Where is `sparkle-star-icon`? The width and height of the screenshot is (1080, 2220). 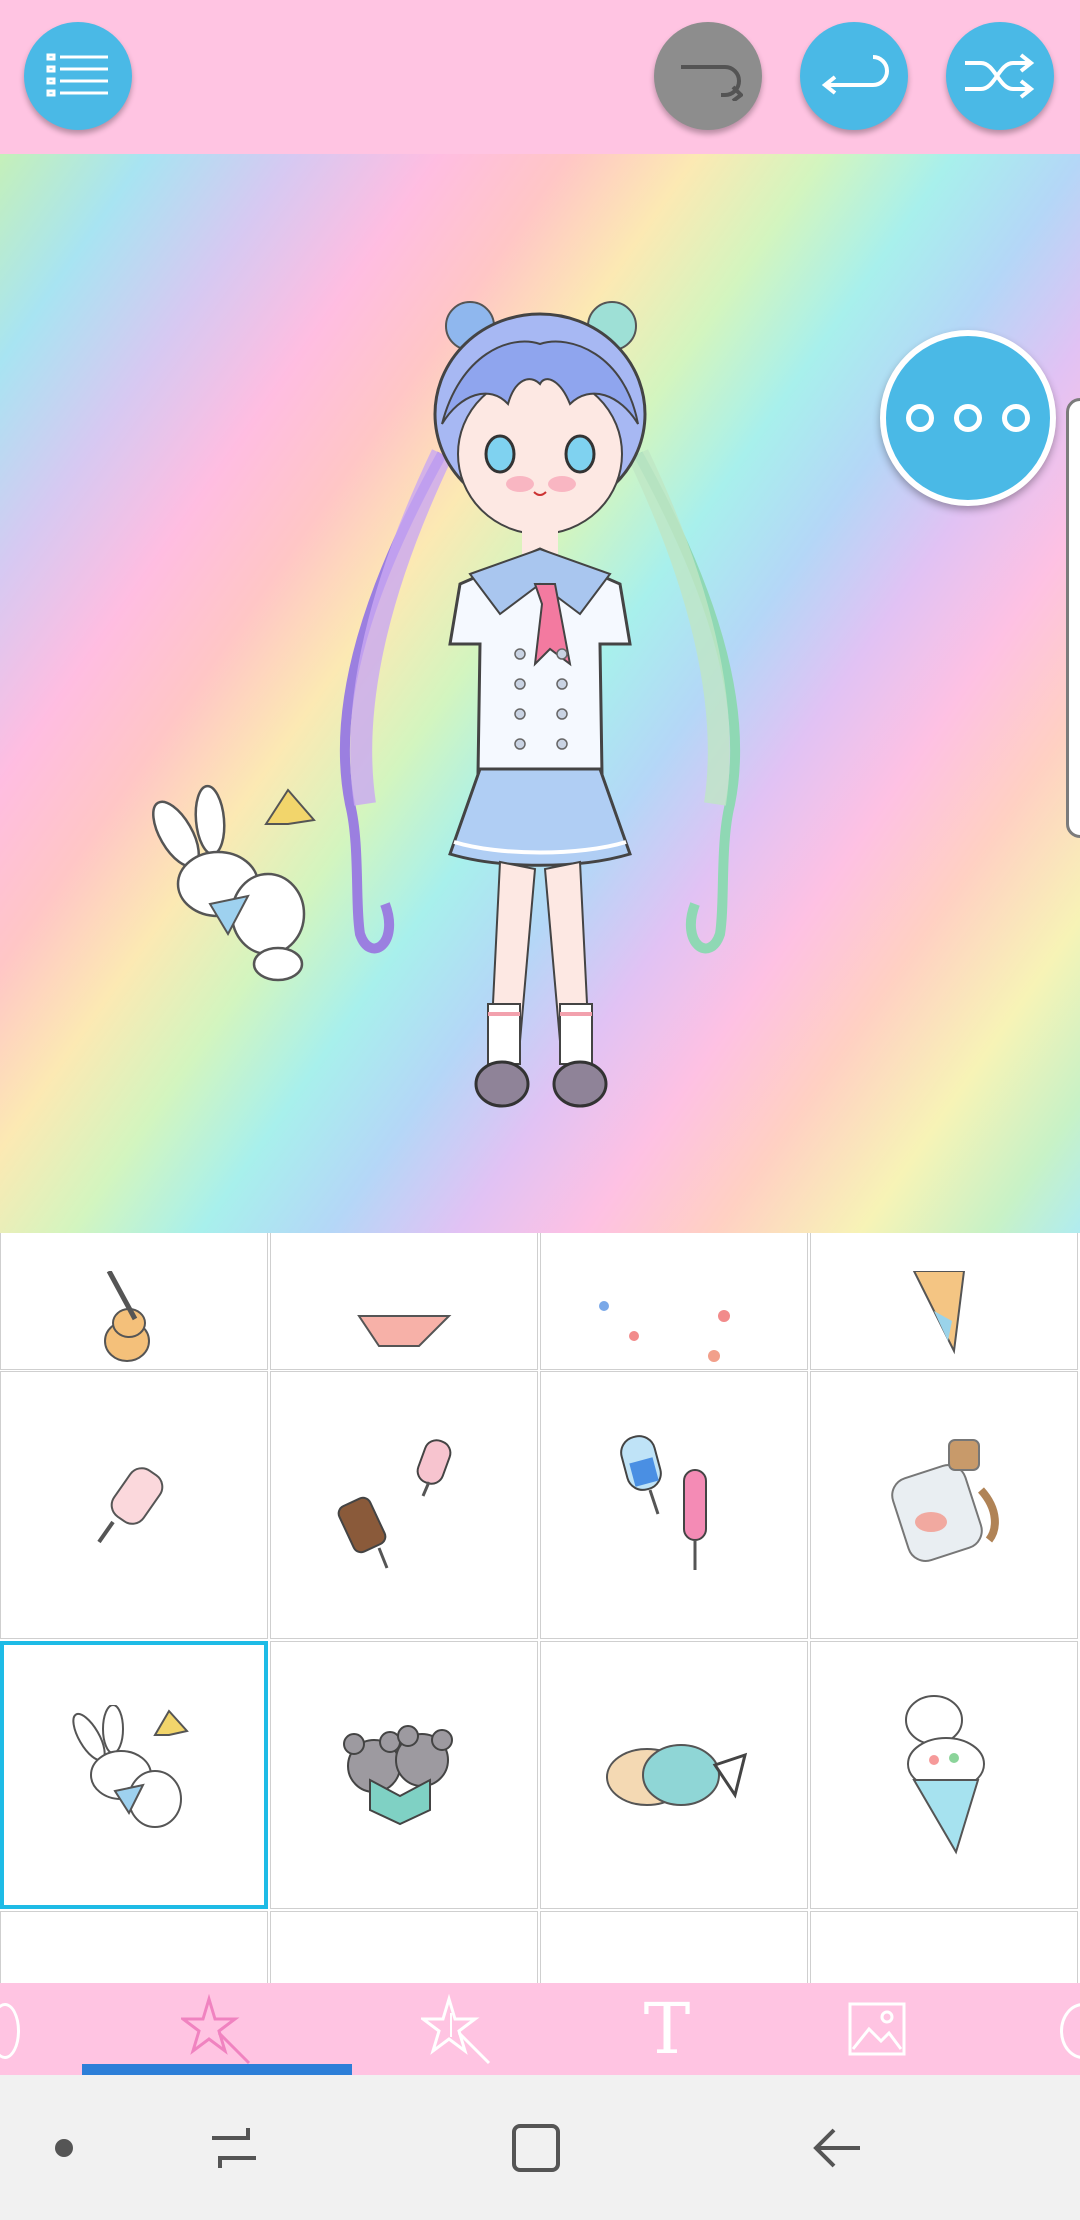 sparkle-star-icon is located at coordinates (456, 2029).